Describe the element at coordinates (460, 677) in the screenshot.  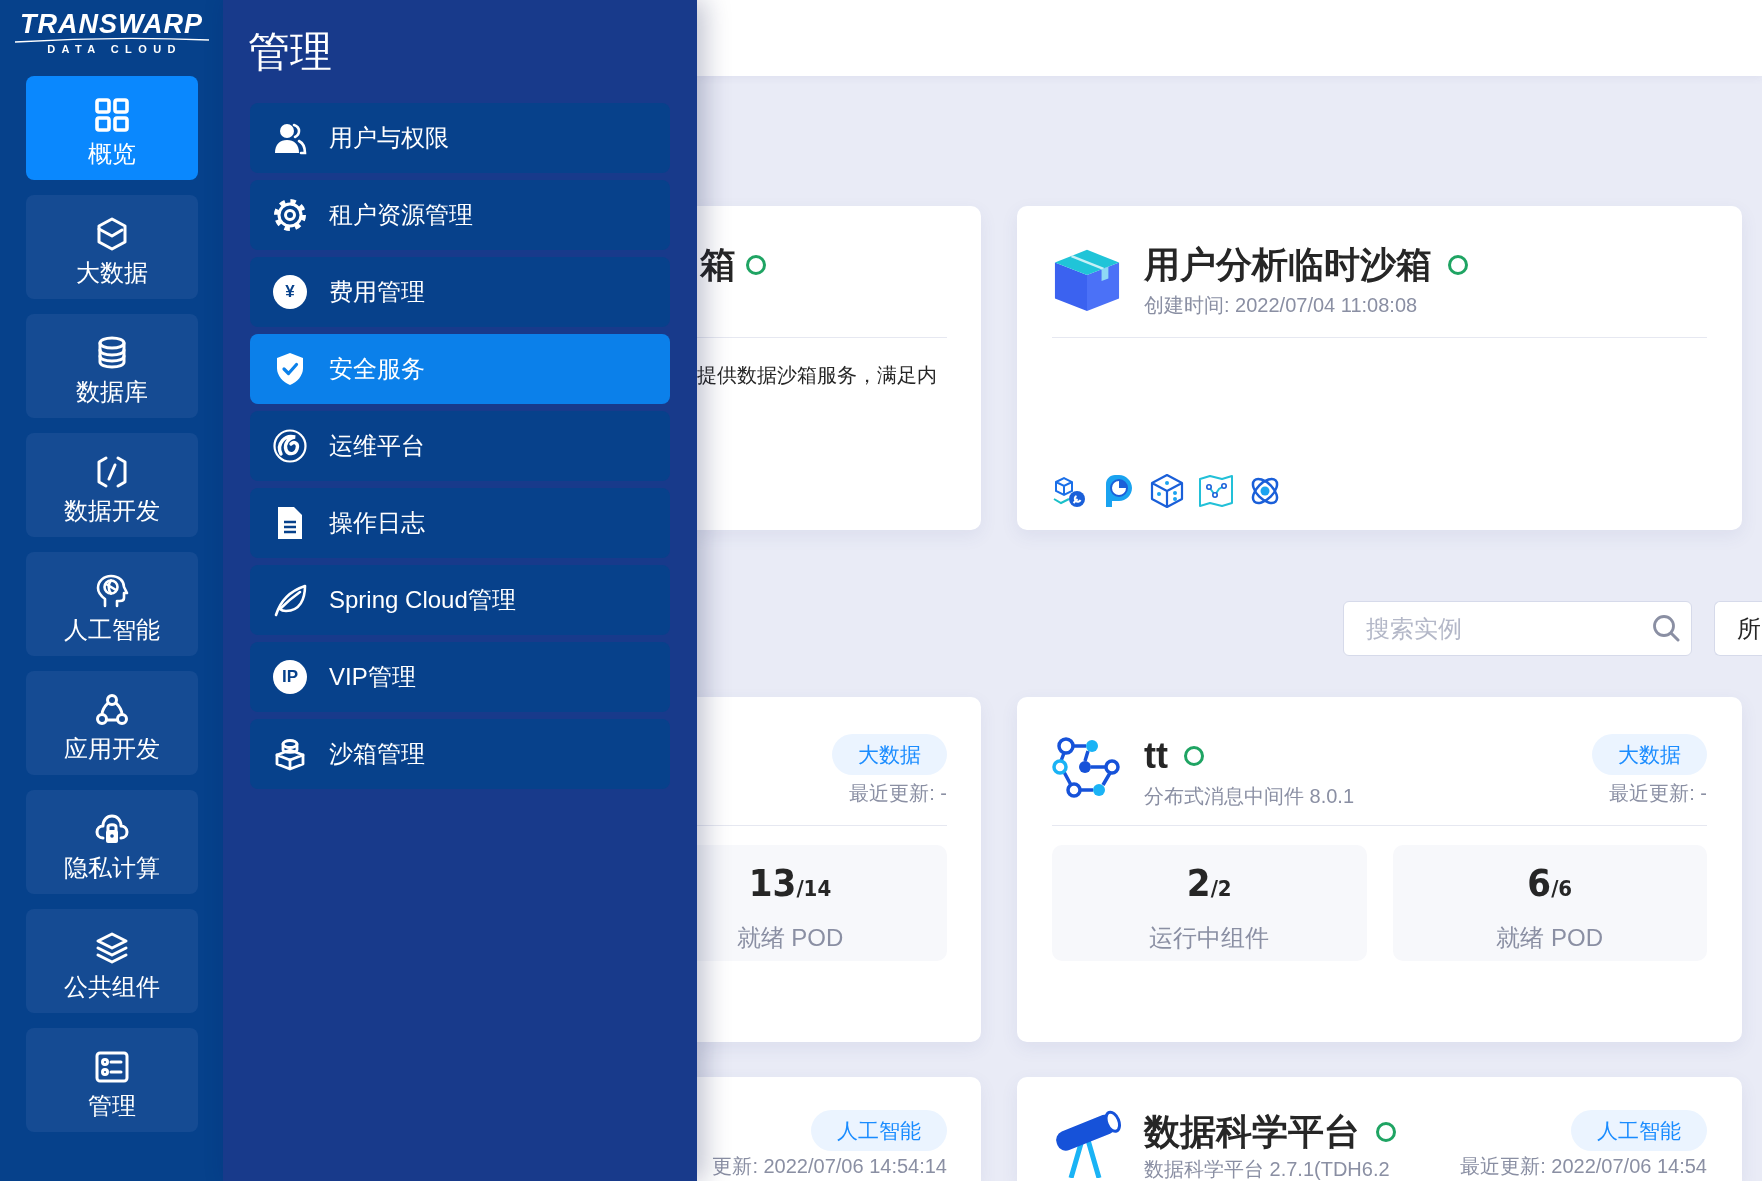
I see `menu-item: IP VIP管理` at that location.